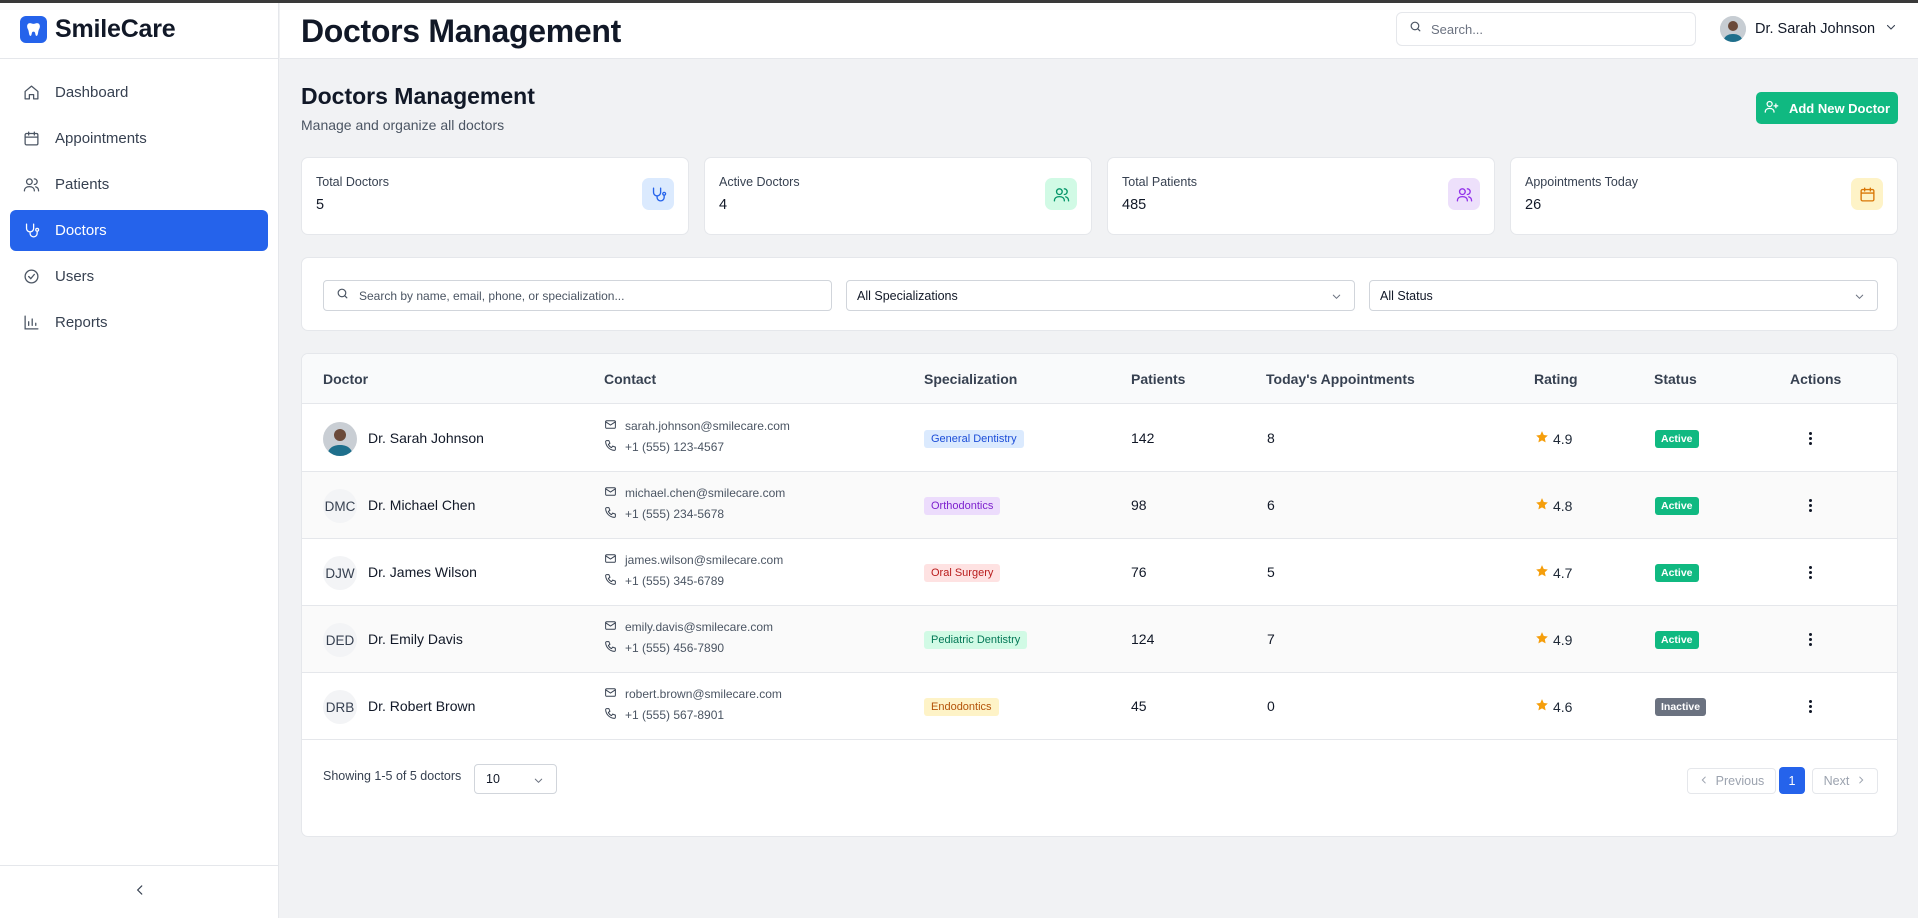 The height and width of the screenshot is (918, 1918). I want to click on stat-card-total-patients: Total Patients 485, so click(1301, 196).